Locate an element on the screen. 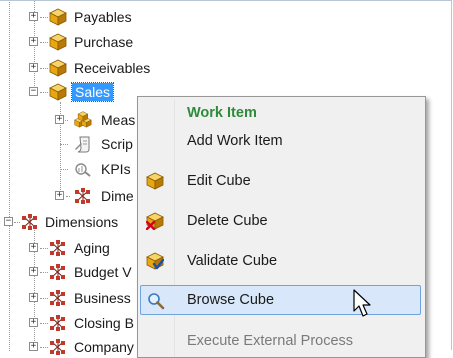 The height and width of the screenshot is (358, 453). tree-node-label: Receivables is located at coordinates (112, 68).